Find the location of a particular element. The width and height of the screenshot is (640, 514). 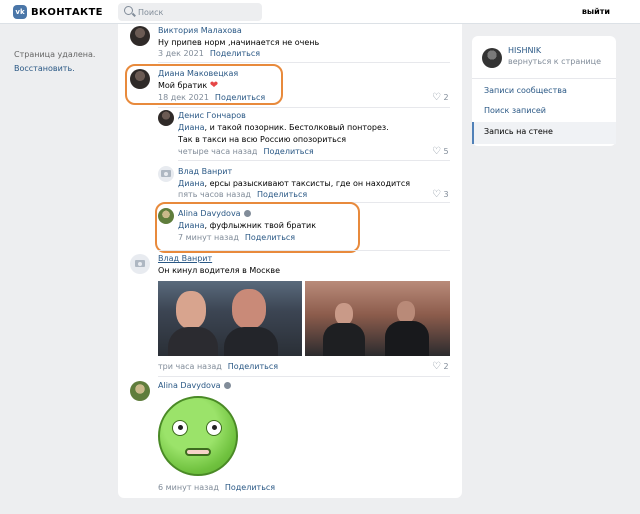

comment-meta: три часа назад Поделиться is located at coordinates (218, 366).